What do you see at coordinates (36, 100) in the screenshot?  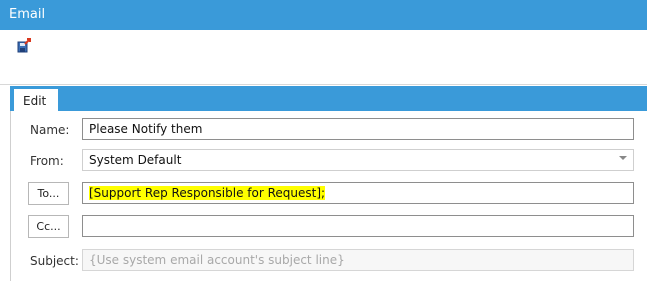 I see `tab-edit: Edit` at bounding box center [36, 100].